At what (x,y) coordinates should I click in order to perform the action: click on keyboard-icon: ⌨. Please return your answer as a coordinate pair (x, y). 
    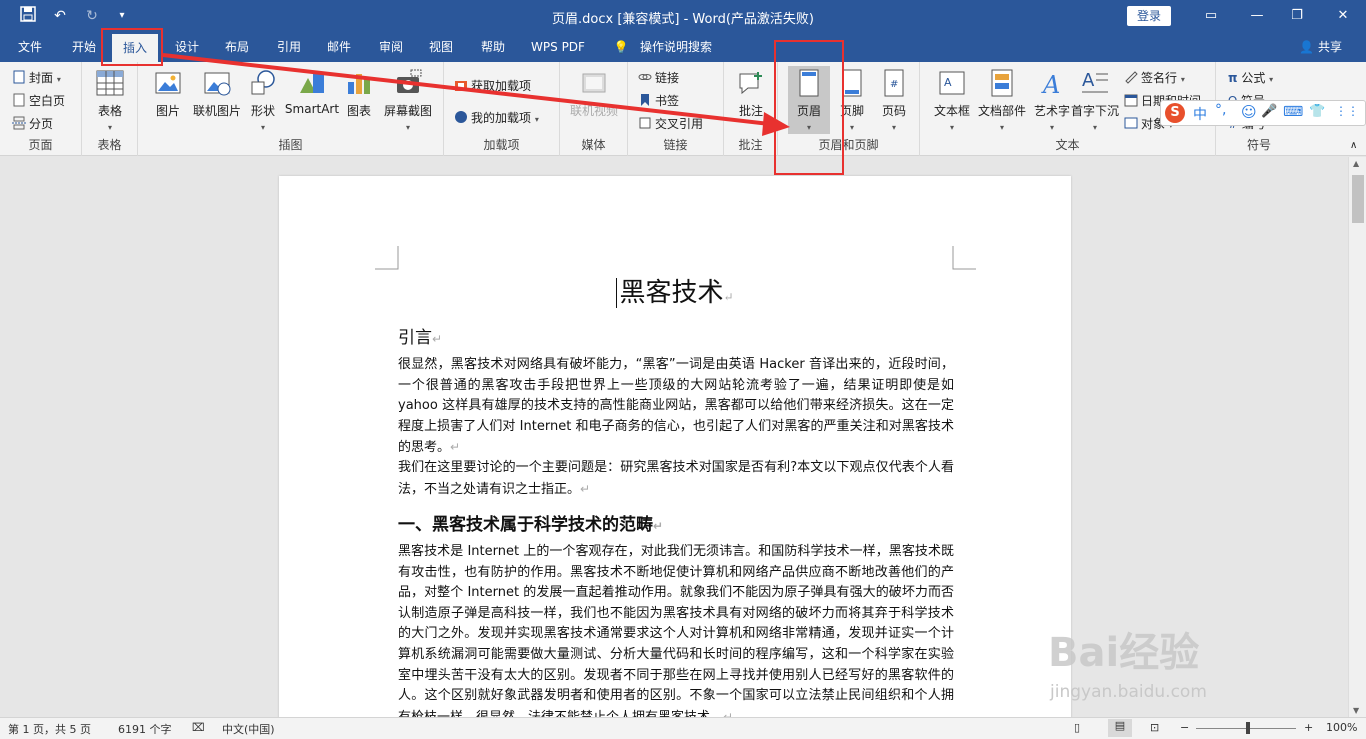
    Looking at the image, I should click on (1293, 112).